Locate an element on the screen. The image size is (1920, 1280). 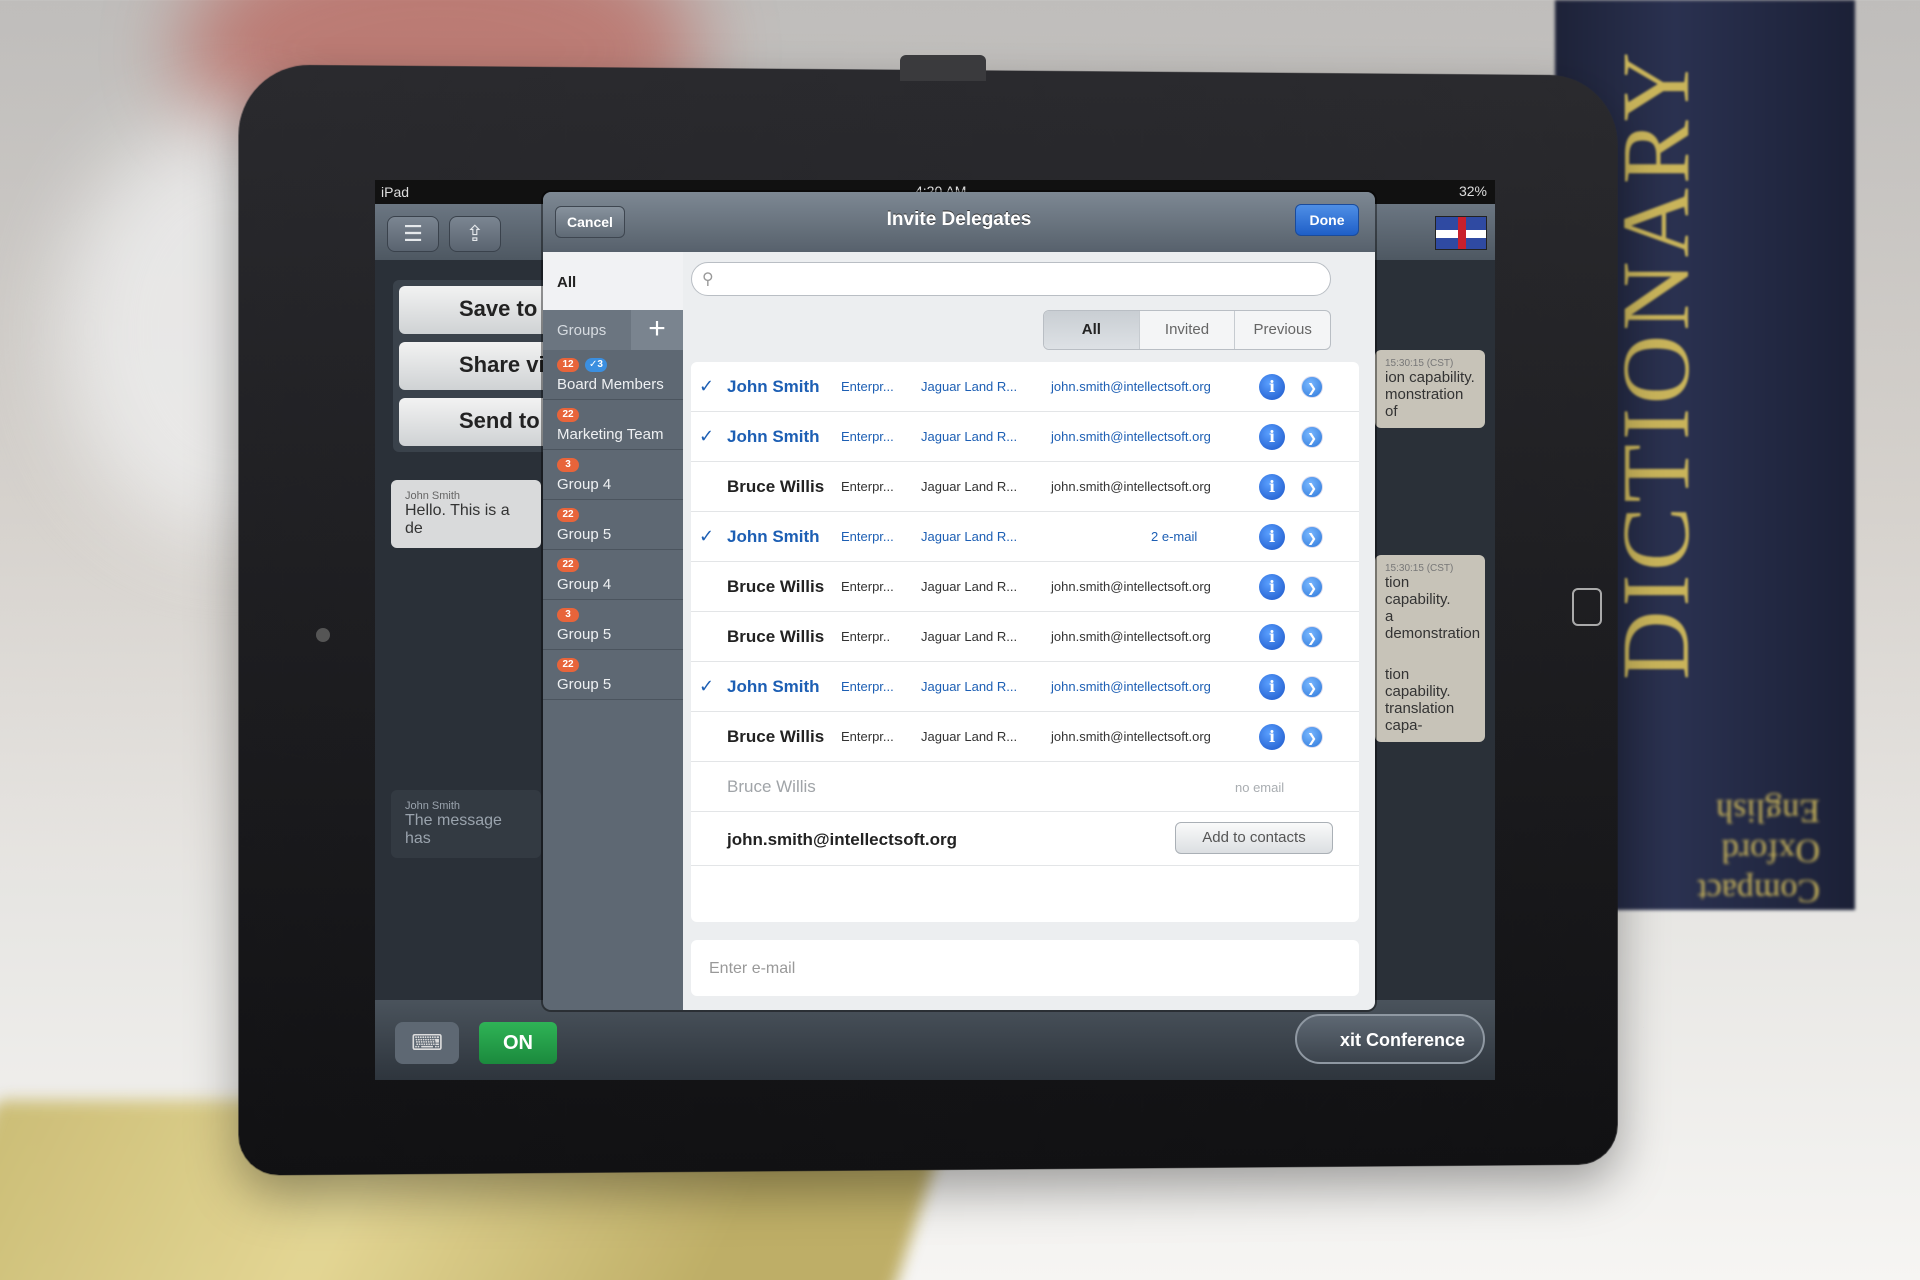
group-item: 12 ✓3 Board Members is located at coordinates (613, 375).